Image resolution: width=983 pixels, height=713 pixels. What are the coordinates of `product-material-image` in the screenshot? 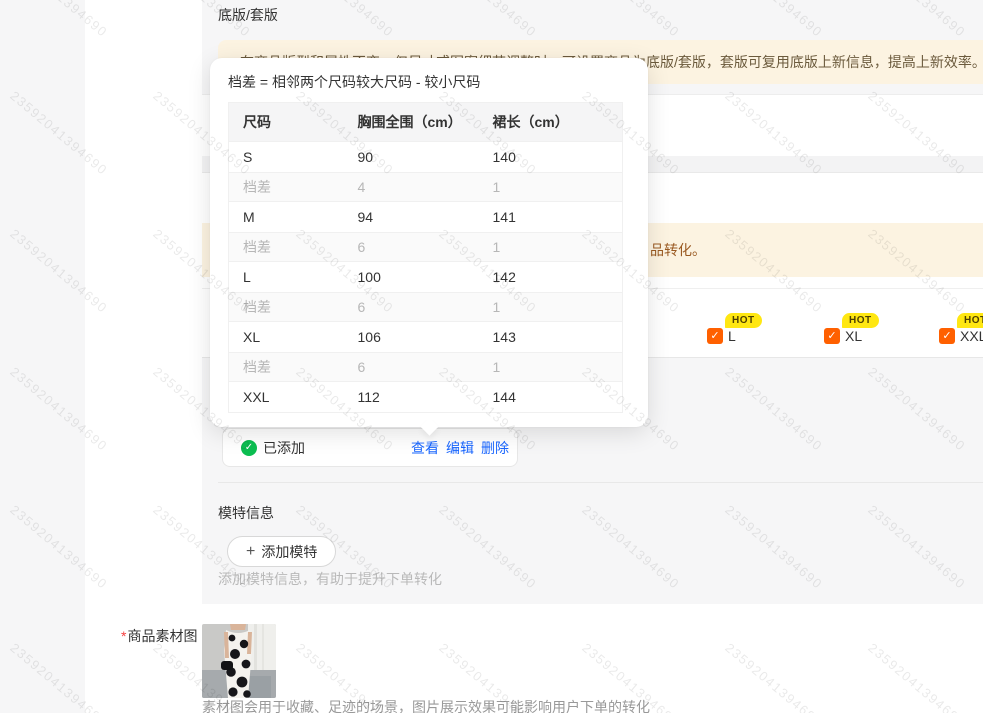 It's located at (239, 661).